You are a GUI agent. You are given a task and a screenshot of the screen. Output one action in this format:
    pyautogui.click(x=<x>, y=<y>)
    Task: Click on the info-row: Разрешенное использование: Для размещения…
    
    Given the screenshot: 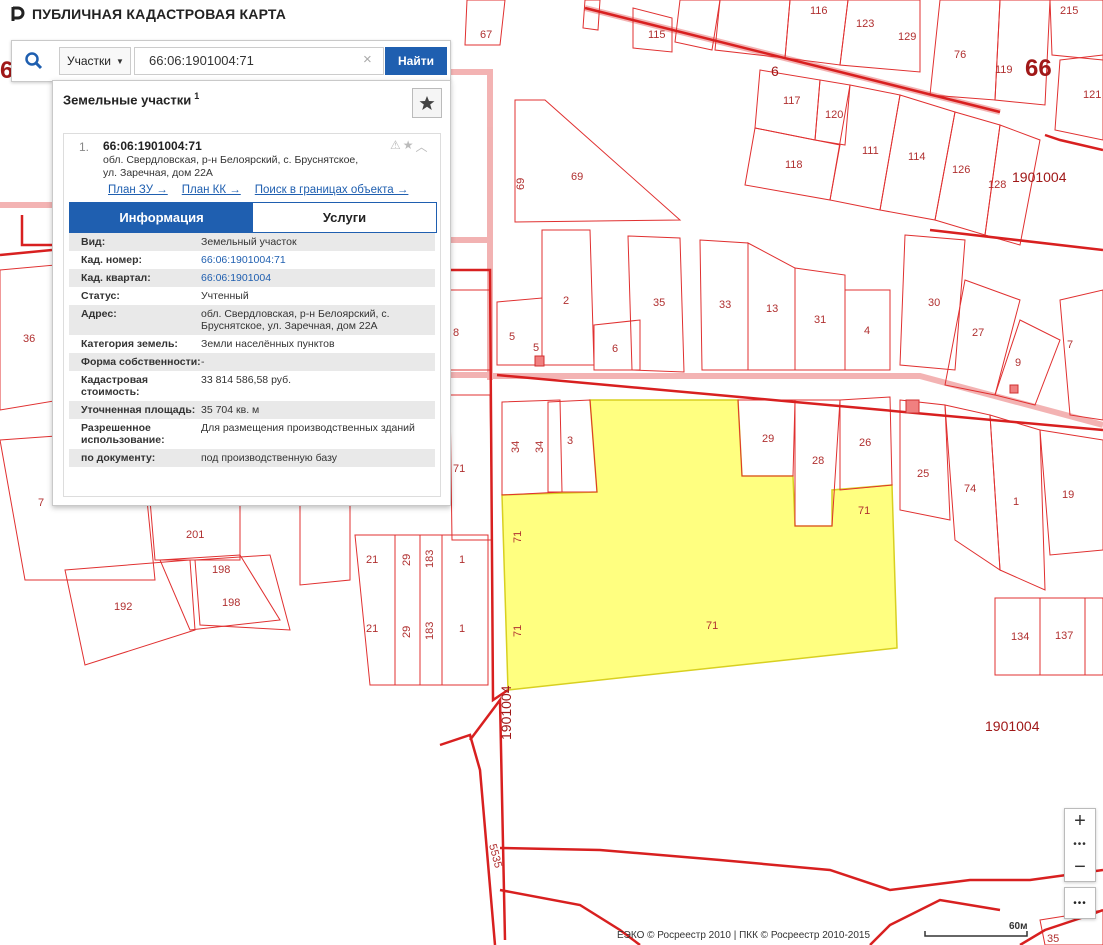 What is the action you would take?
    pyautogui.click(x=252, y=434)
    